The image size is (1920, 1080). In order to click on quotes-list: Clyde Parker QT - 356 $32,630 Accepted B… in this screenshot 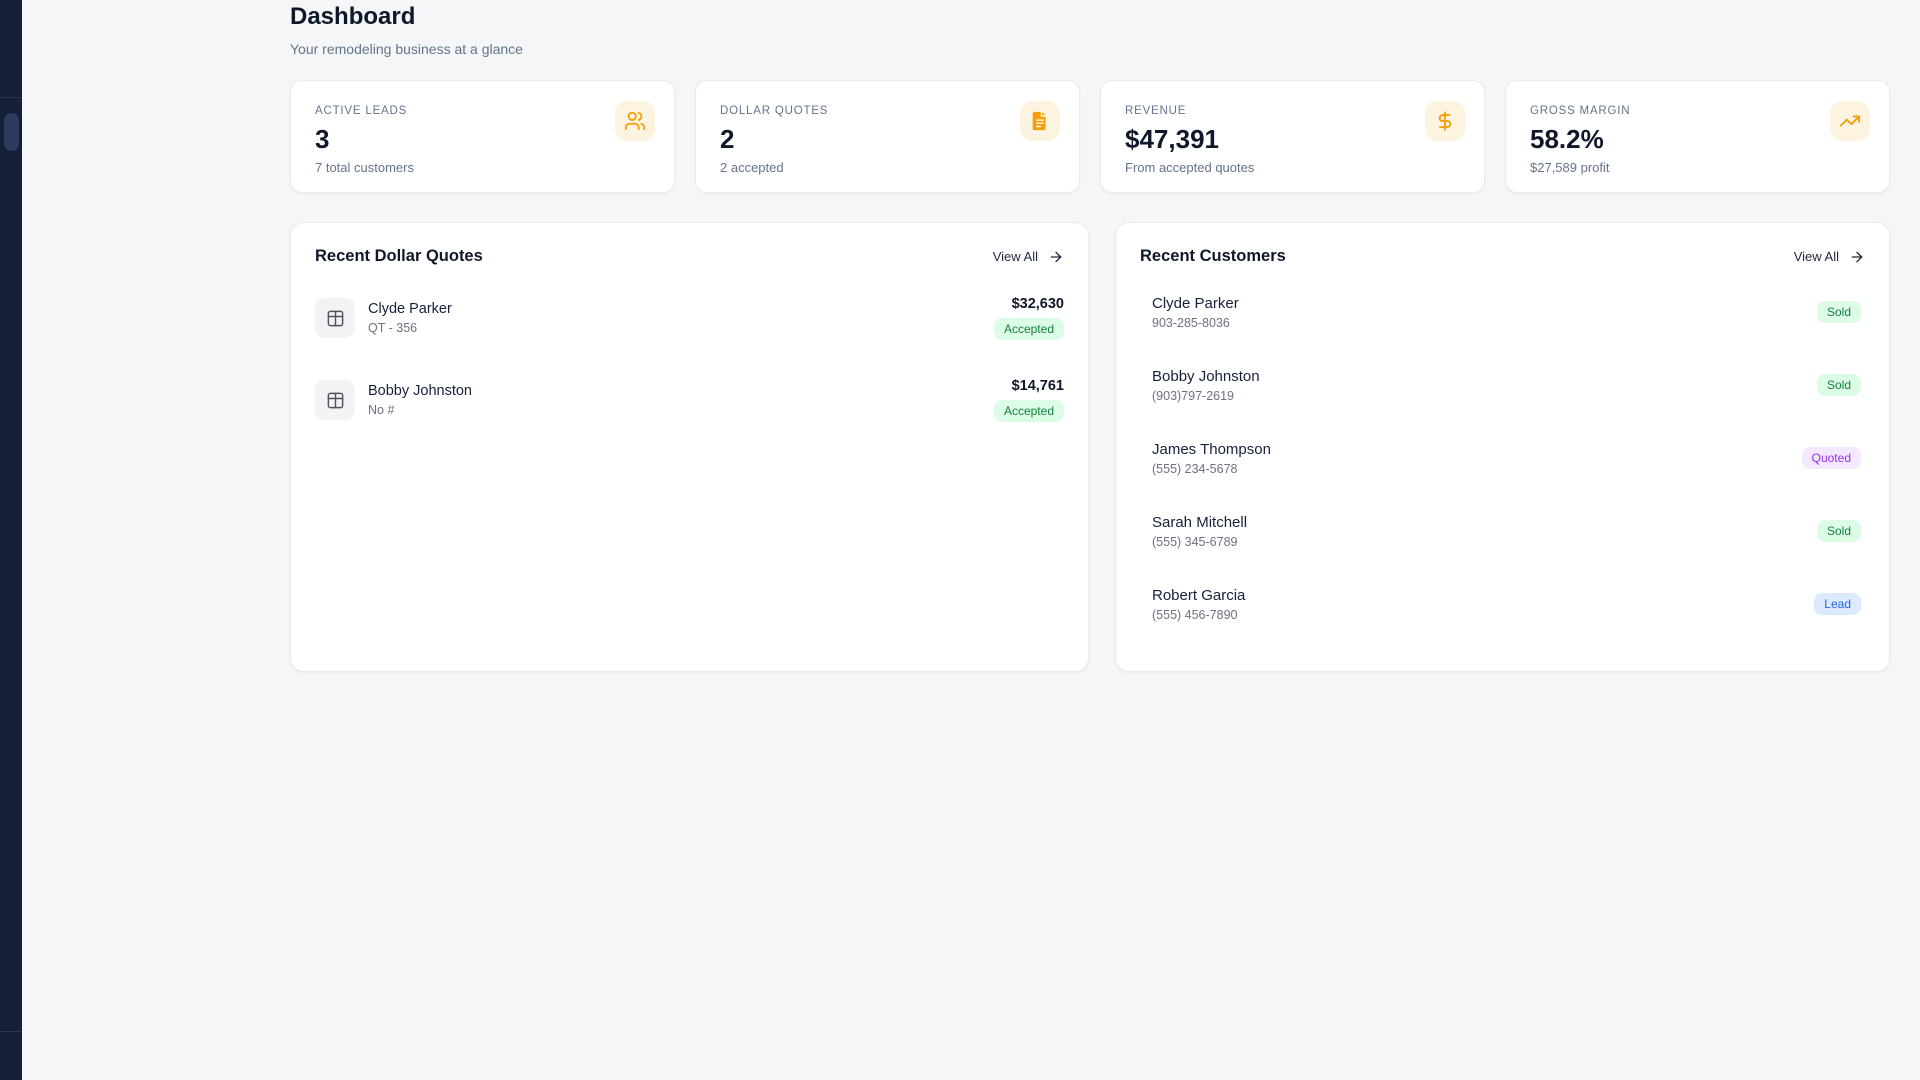, I will do `click(689, 359)`.